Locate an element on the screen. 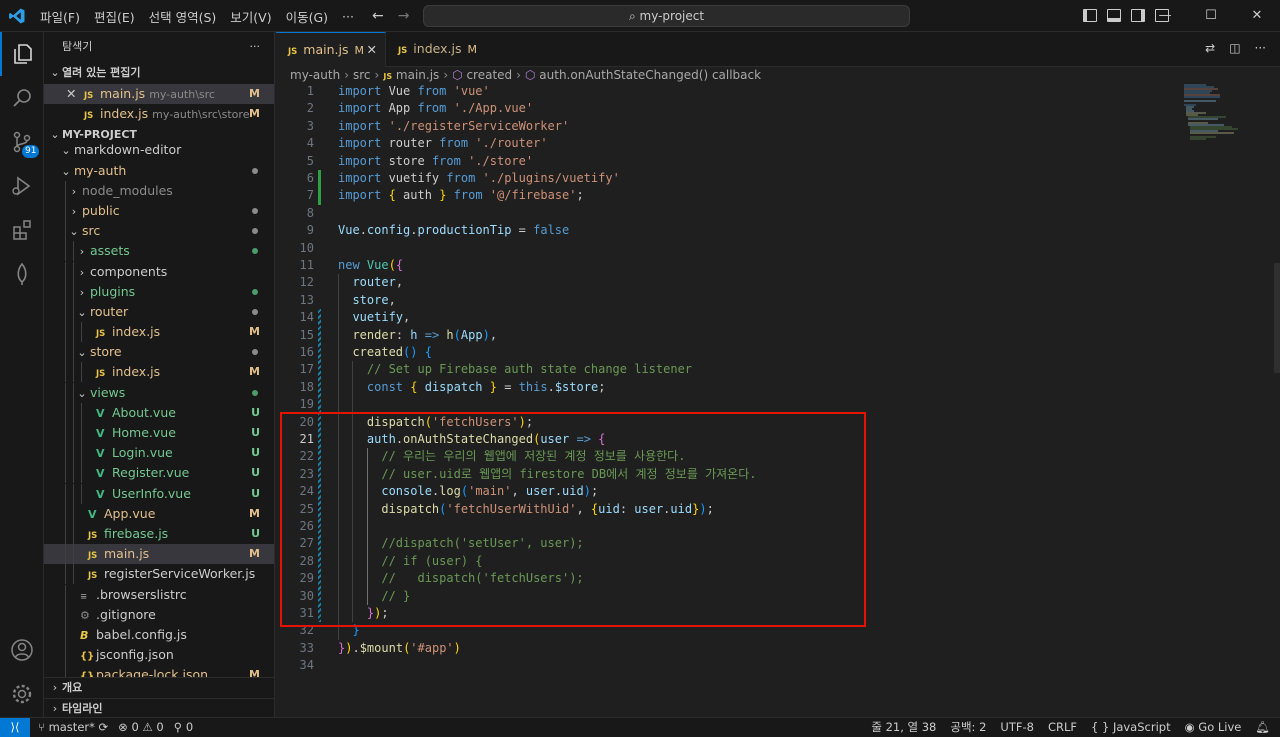 This screenshot has height=737, width=1280. code-line: store, is located at coordinates (366, 300).